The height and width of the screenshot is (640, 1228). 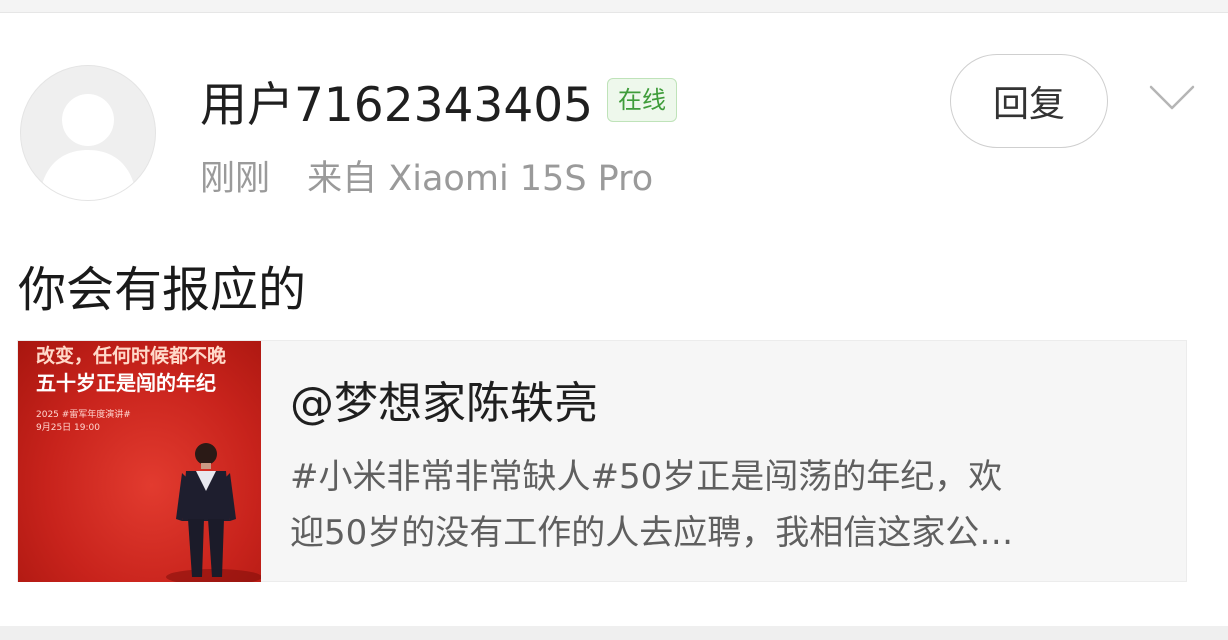 I want to click on chevron-down-icon, so click(x=1172, y=97).